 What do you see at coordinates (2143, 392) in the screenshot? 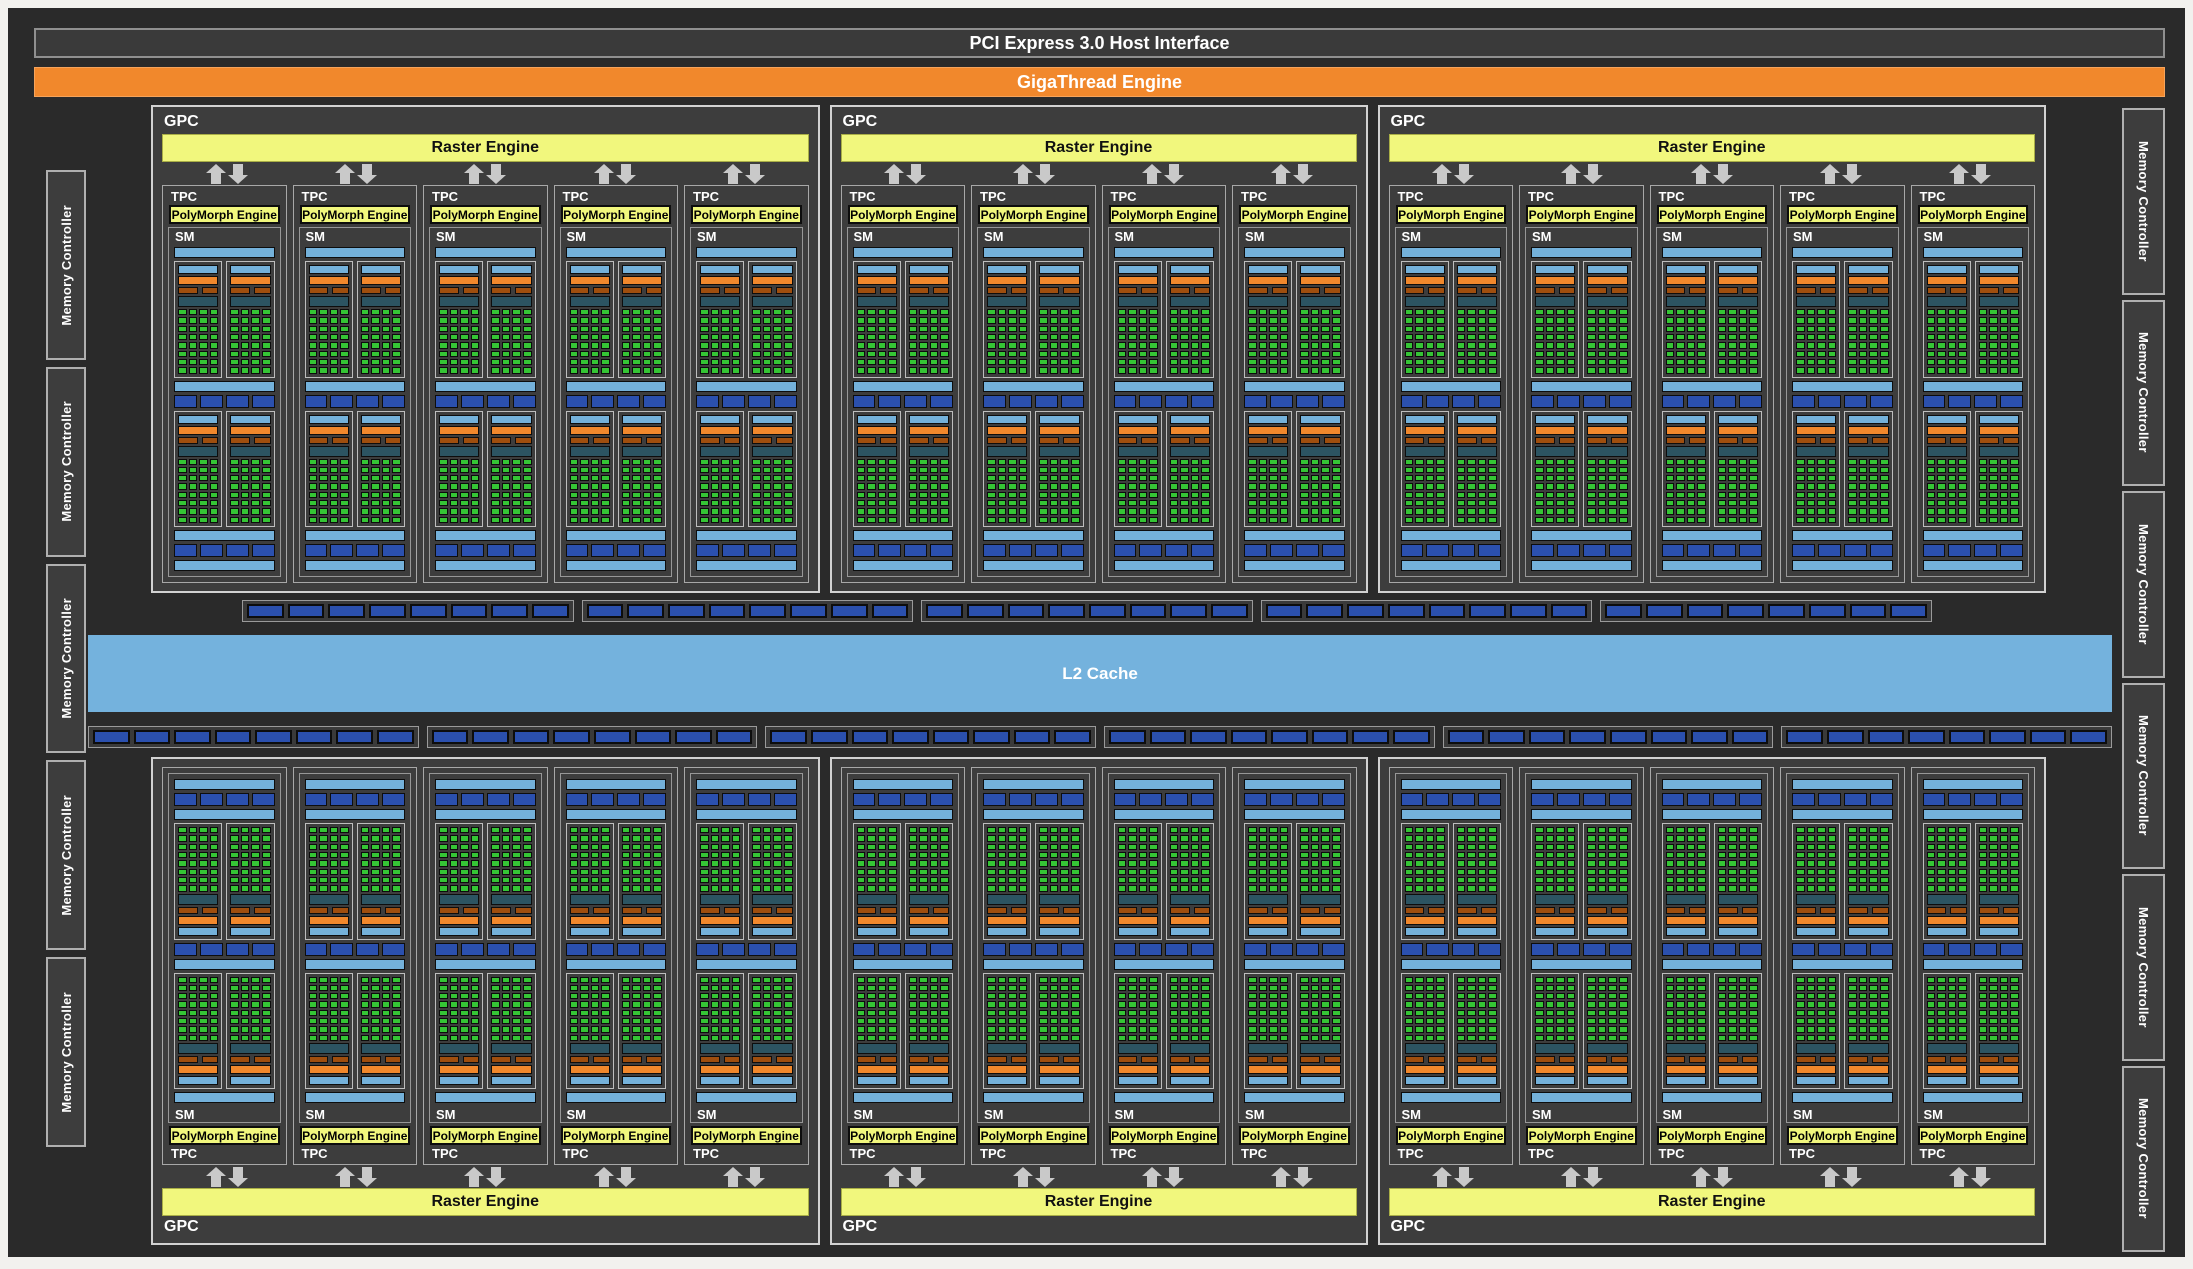
I see `memory-controller-block: Memory Controller` at bounding box center [2143, 392].